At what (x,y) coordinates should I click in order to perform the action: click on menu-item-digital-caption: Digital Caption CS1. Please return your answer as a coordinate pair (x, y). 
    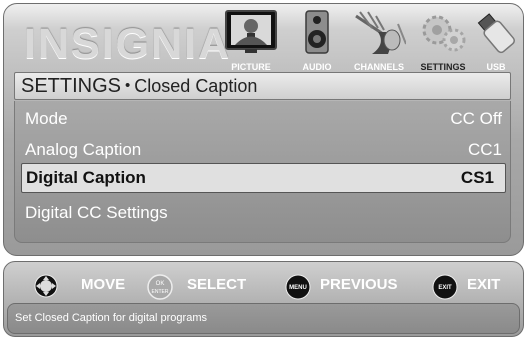
    Looking at the image, I should click on (263, 178).